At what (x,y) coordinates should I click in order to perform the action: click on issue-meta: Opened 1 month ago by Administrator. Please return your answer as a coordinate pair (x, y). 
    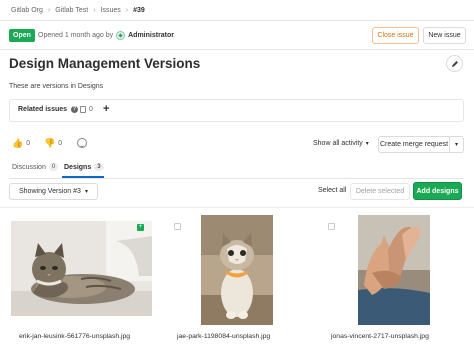
    Looking at the image, I should click on (106, 35).